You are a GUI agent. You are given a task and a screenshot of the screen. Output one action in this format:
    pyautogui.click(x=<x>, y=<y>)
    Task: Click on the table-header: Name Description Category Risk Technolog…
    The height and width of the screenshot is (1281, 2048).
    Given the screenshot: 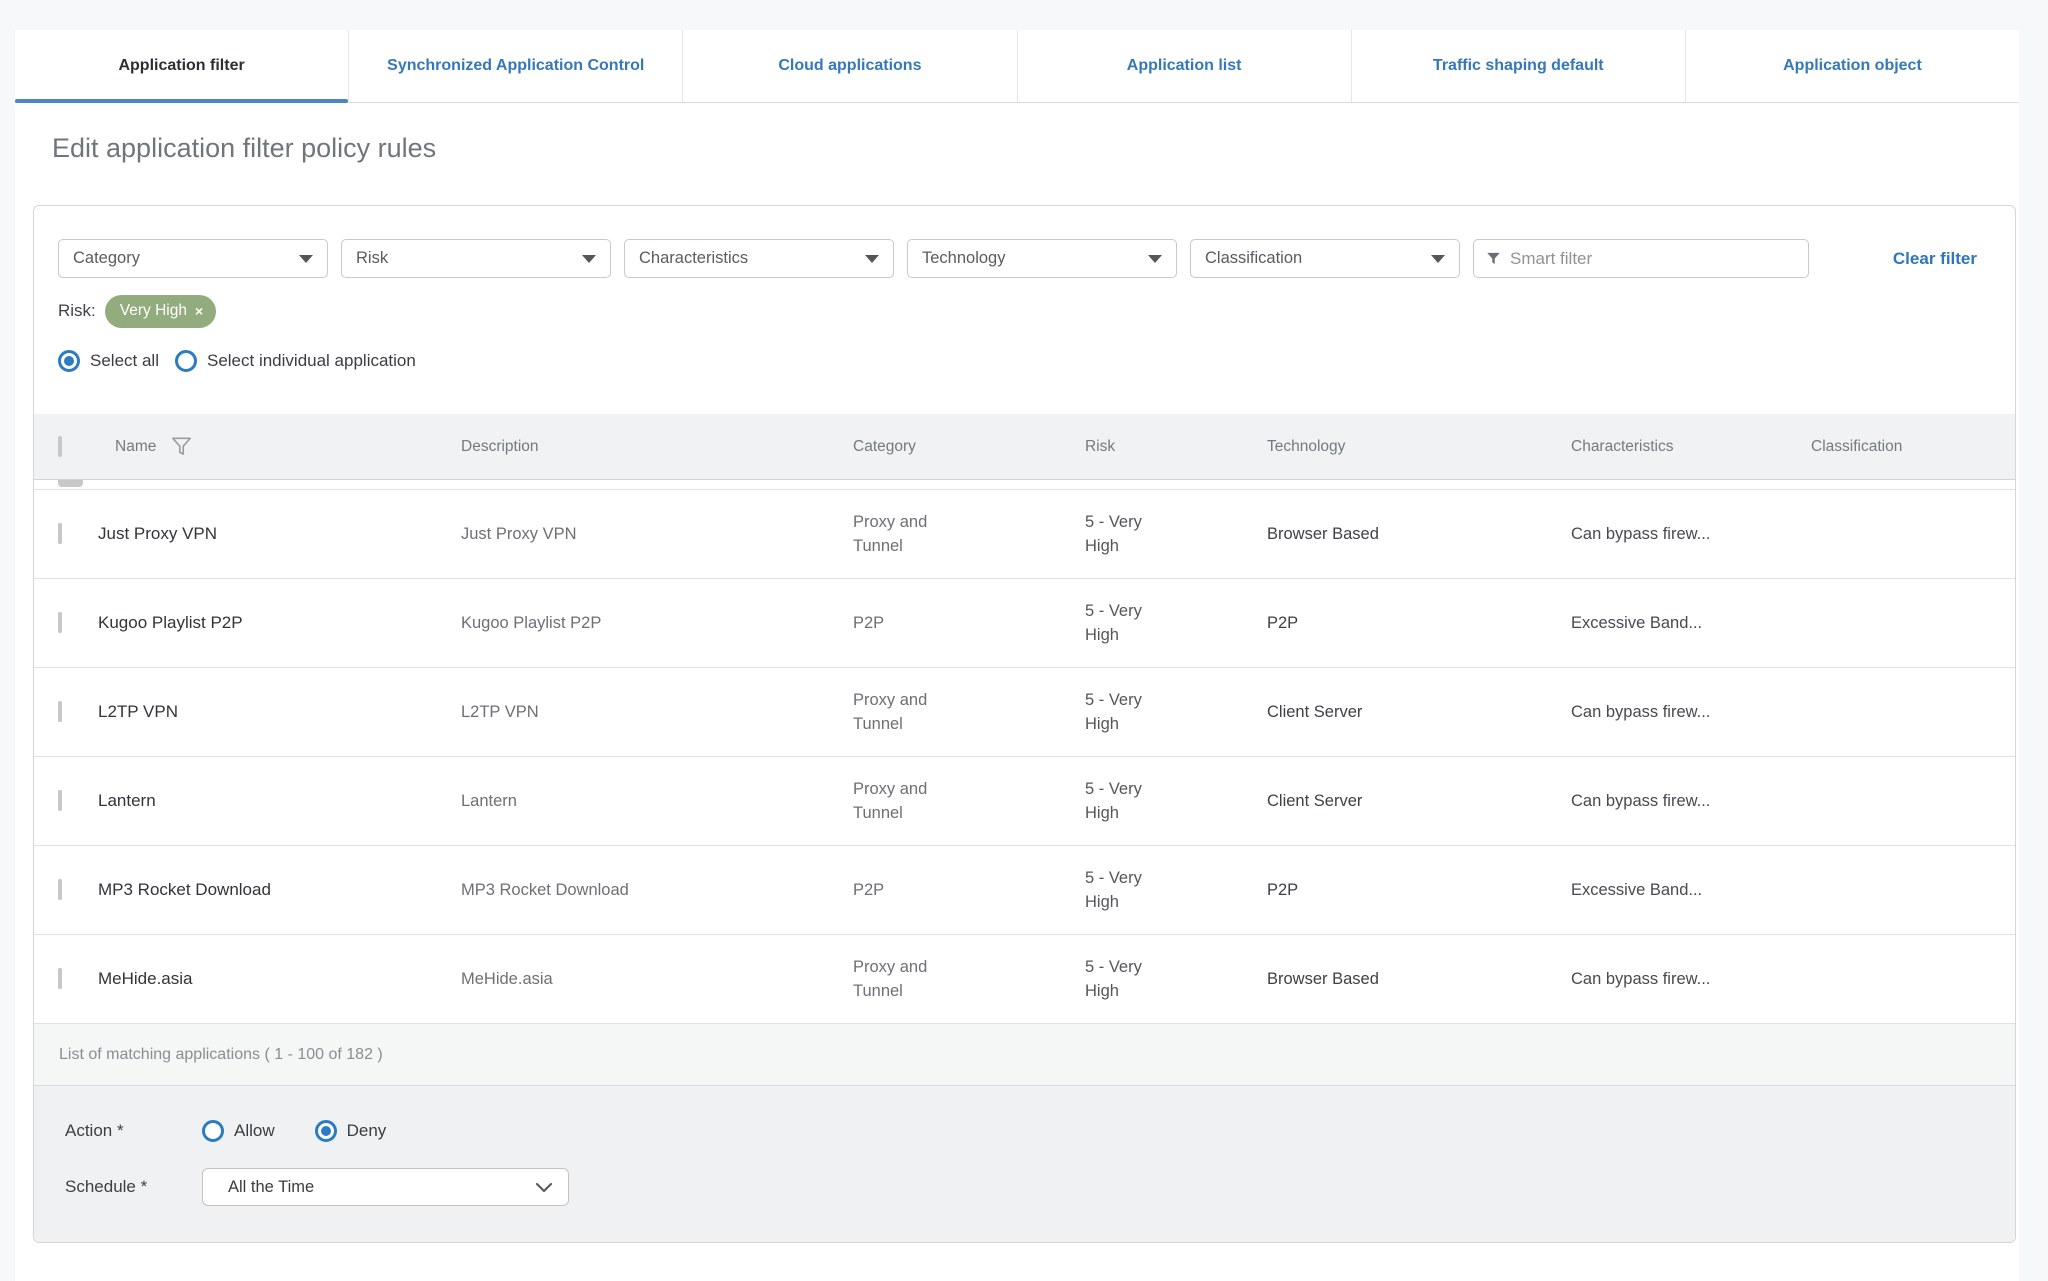 What is the action you would take?
    pyautogui.click(x=1024, y=447)
    